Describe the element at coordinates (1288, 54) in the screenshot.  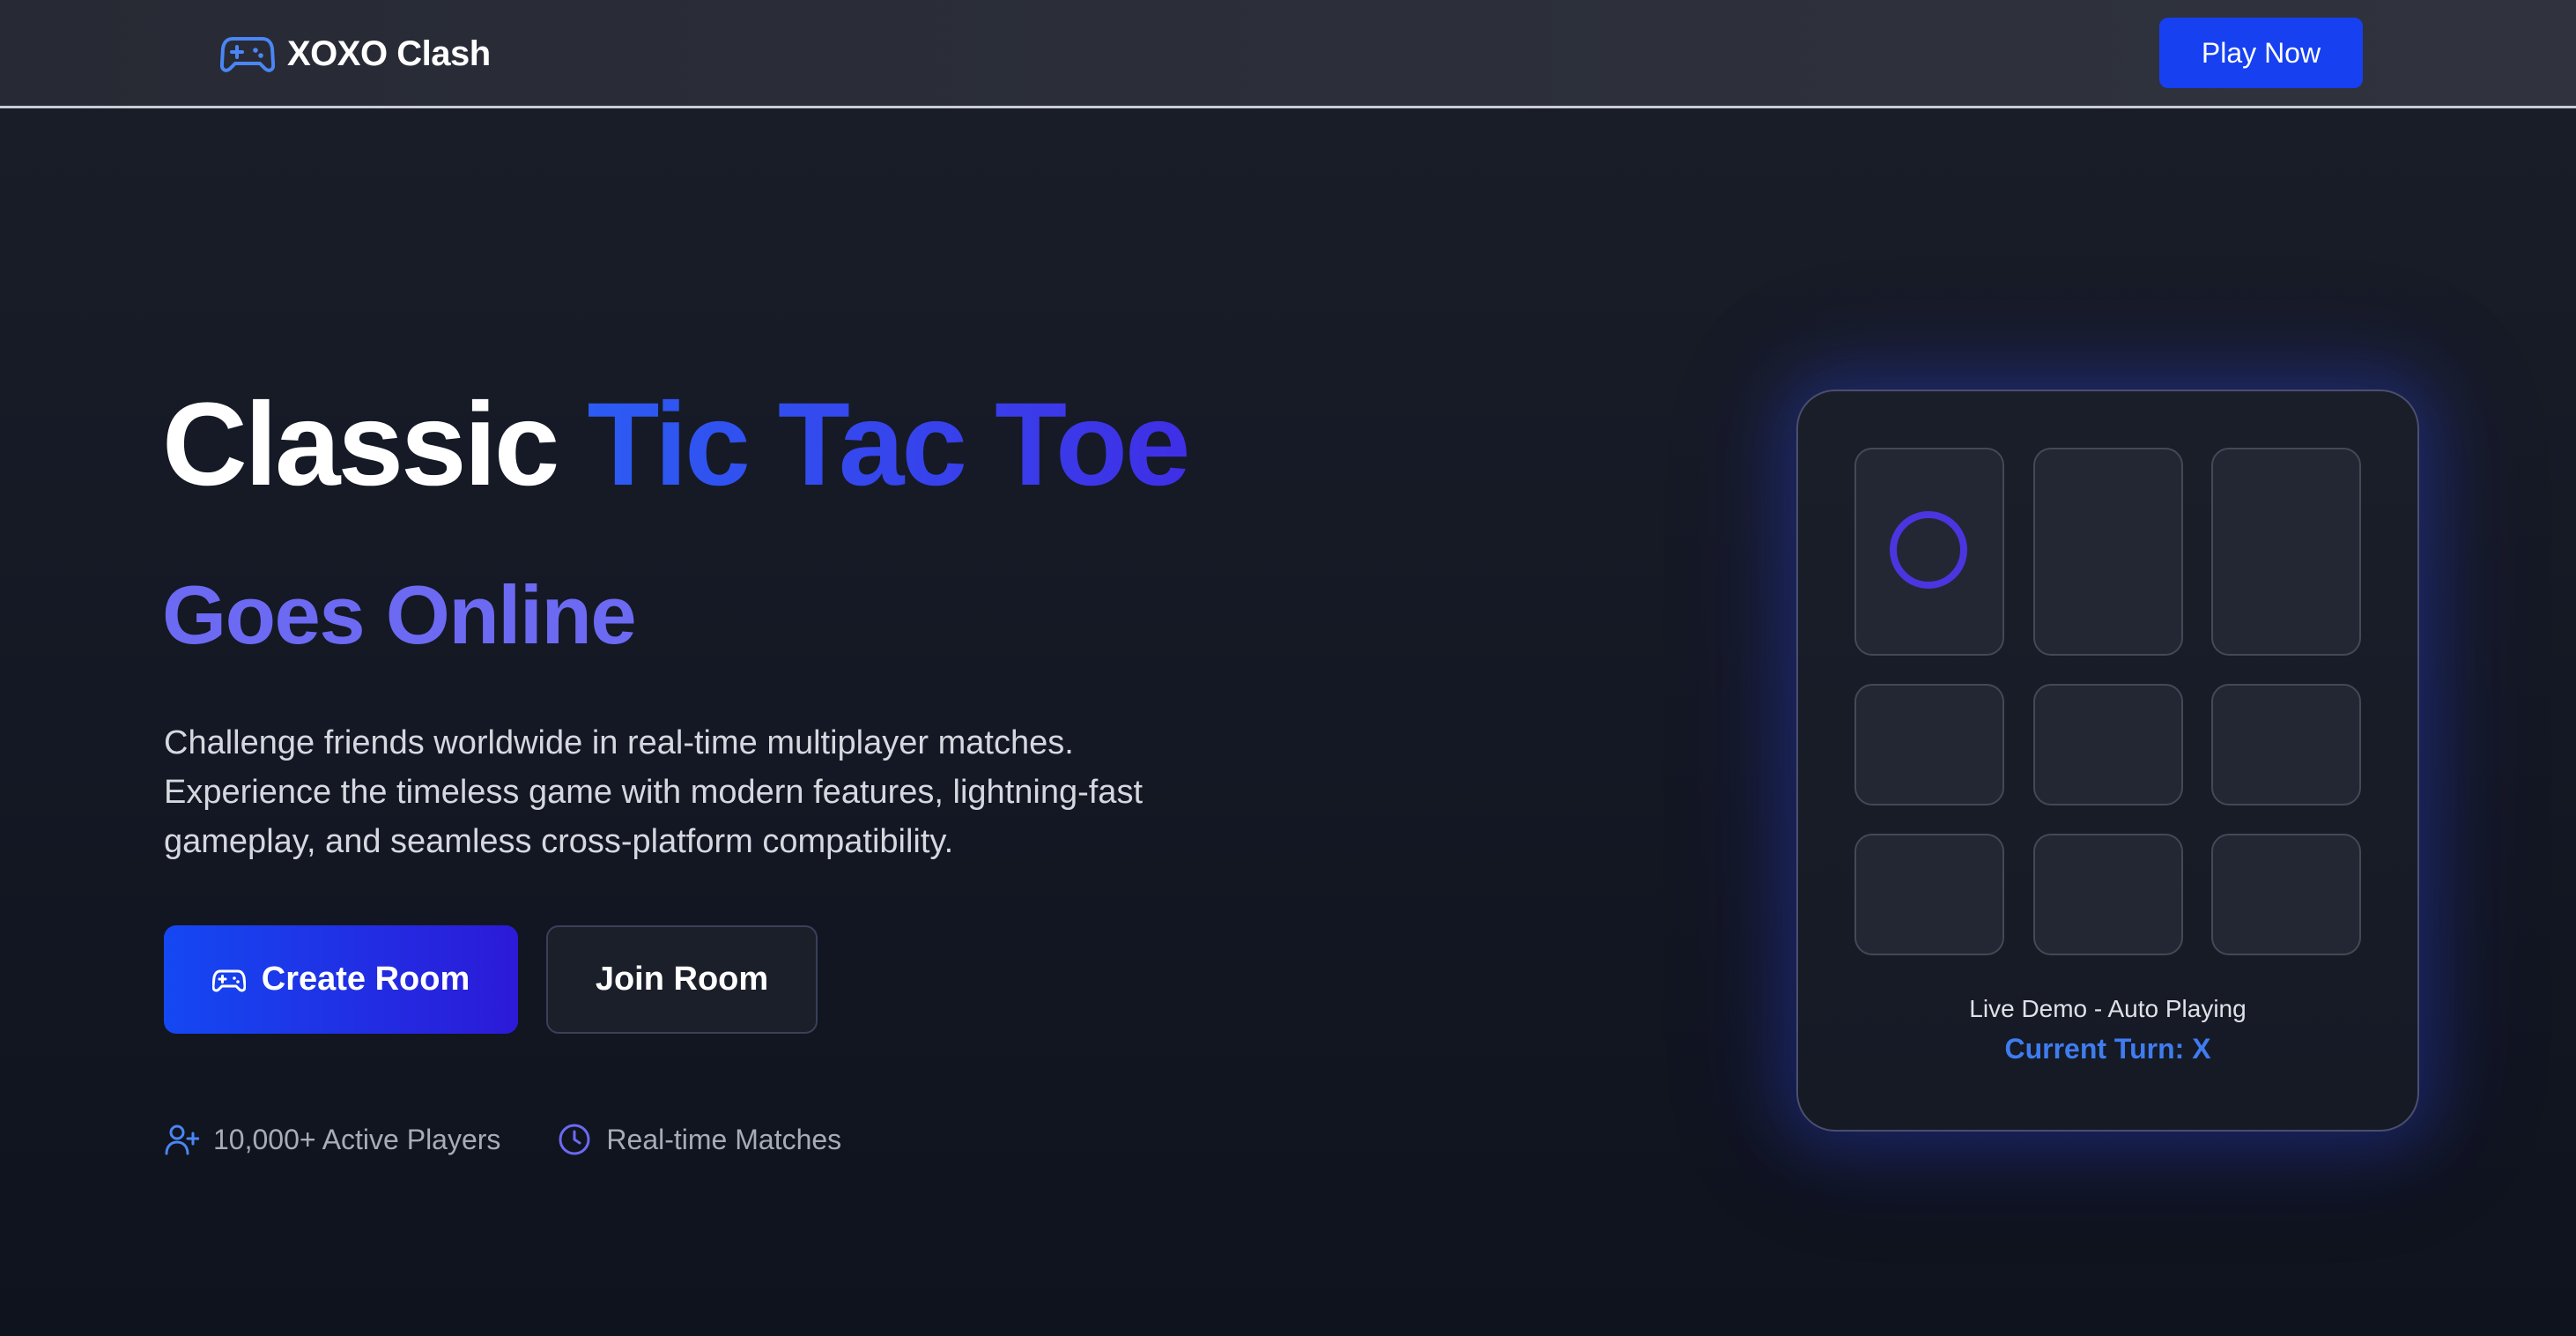
I see `top-navbar: XOXO Clash Play Now` at that location.